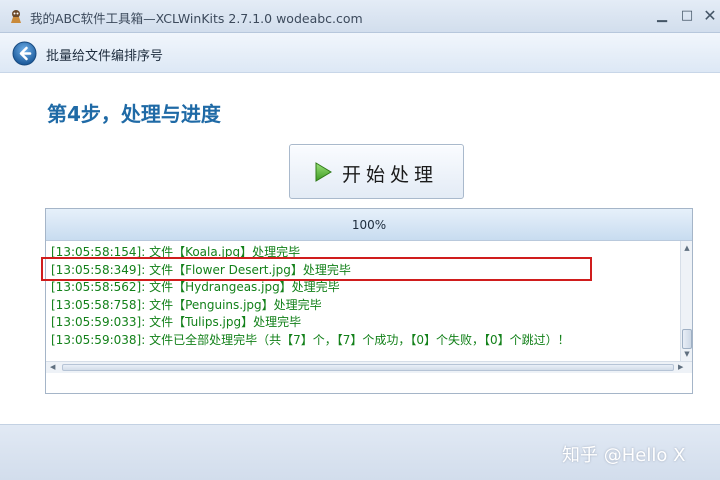  Describe the element at coordinates (134, 114) in the screenshot. I see `step-title: 第4步，处理与进度` at that location.